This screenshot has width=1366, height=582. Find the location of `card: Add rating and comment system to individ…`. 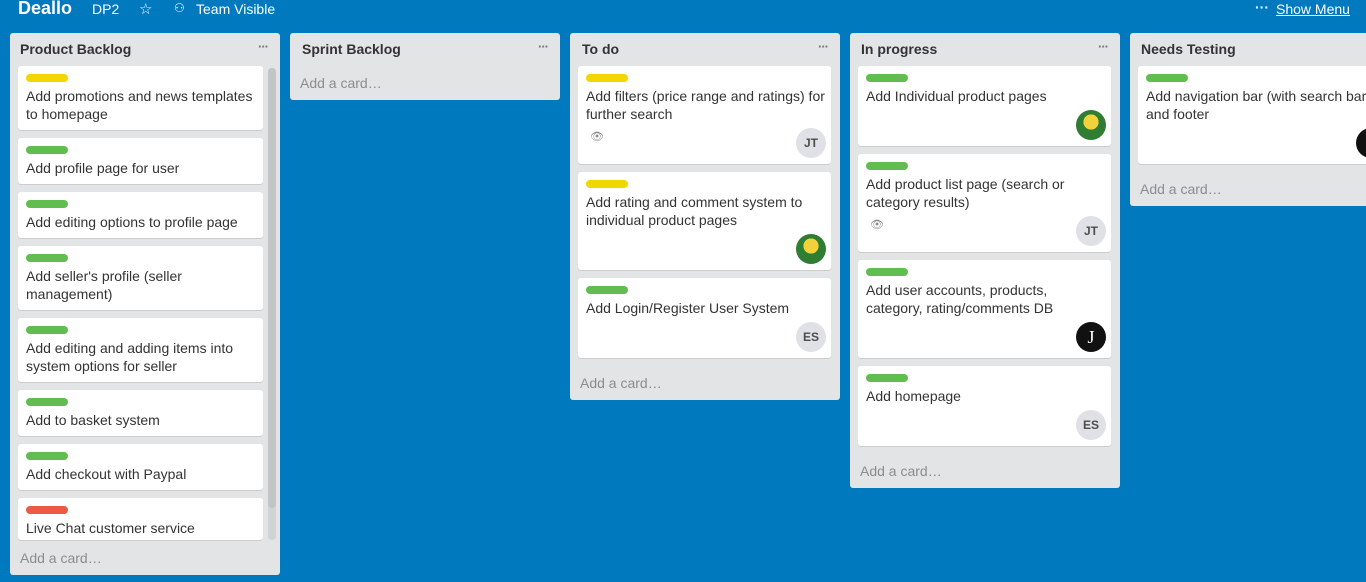

card: Add rating and comment system to individ… is located at coordinates (704, 221).